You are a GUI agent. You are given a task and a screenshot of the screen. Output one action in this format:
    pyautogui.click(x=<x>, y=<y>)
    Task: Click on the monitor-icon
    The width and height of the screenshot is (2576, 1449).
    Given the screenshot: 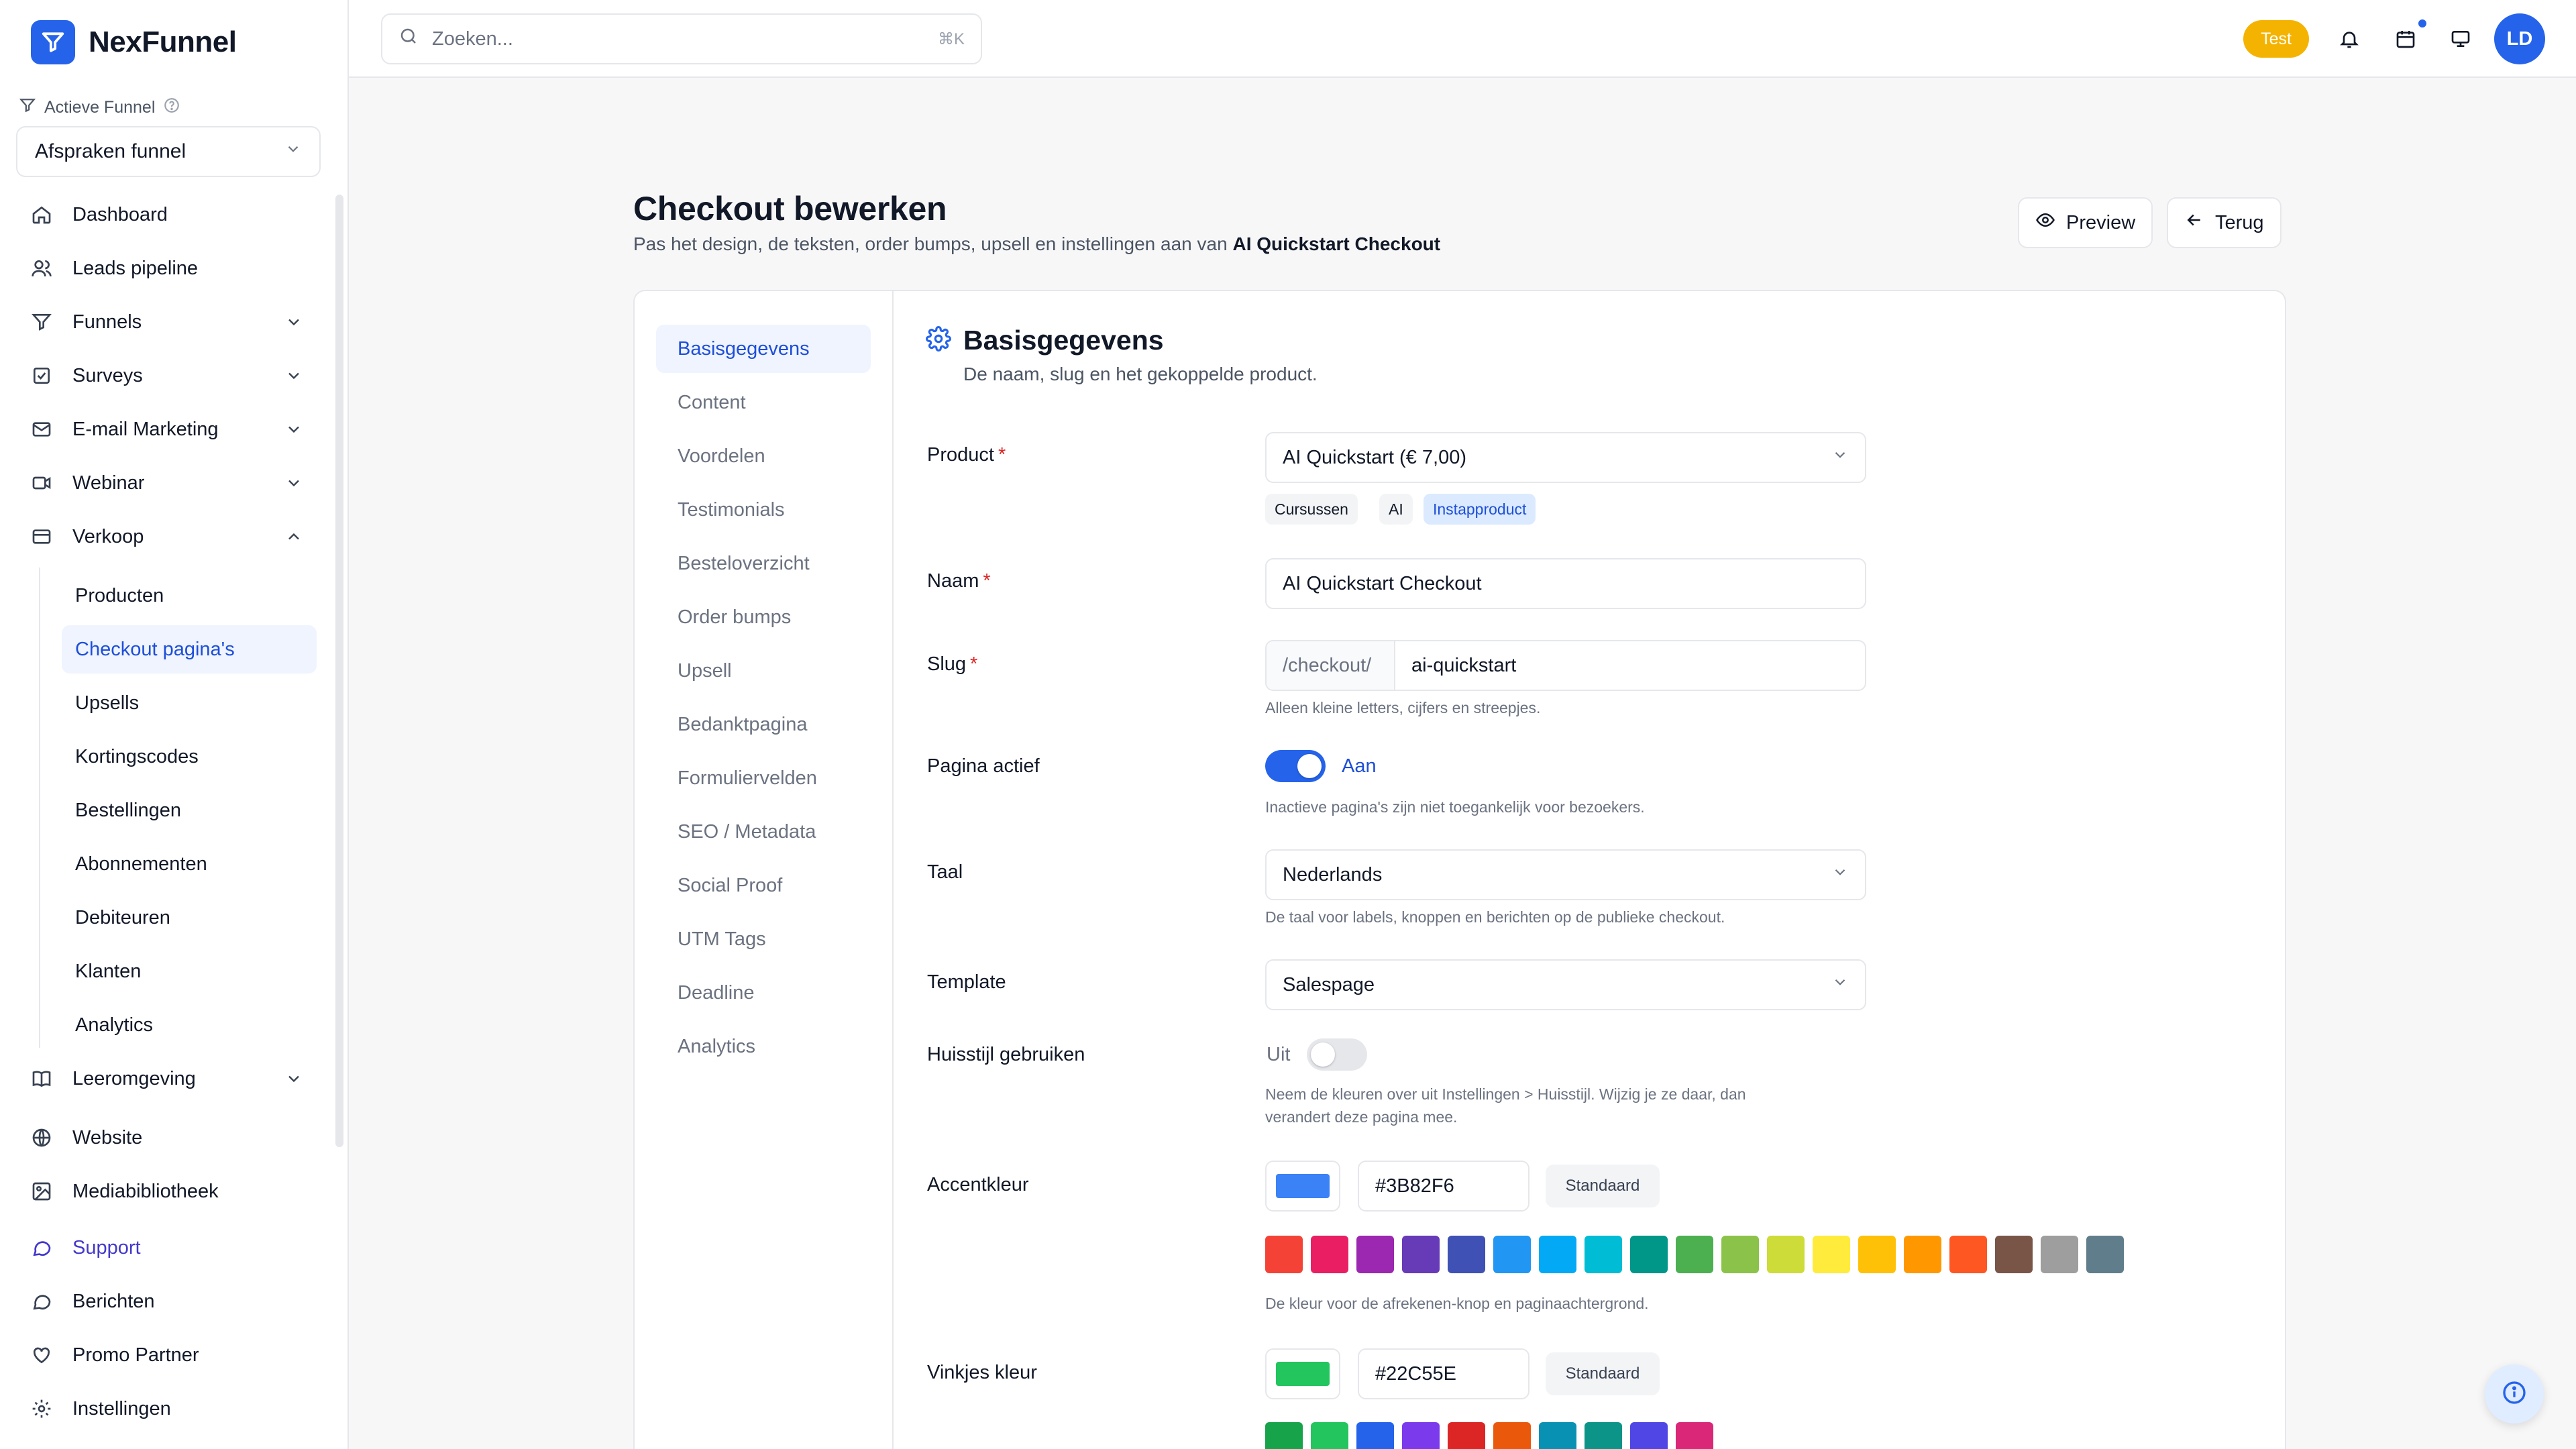 What is the action you would take?
    pyautogui.click(x=2460, y=38)
    